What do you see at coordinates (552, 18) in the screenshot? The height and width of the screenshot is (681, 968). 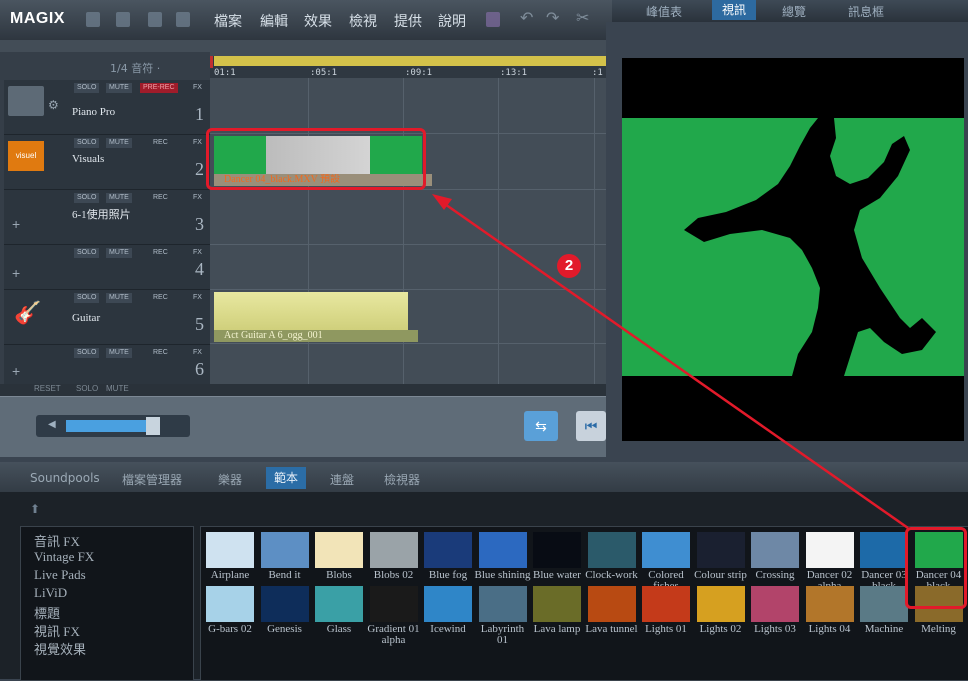 I see `redo-icon: ↷` at bounding box center [552, 18].